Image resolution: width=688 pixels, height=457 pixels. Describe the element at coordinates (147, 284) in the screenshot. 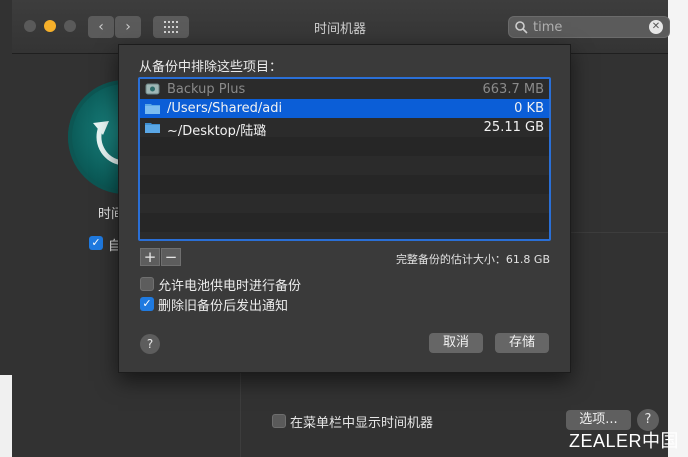

I see `battery-backup-checkbox` at that location.